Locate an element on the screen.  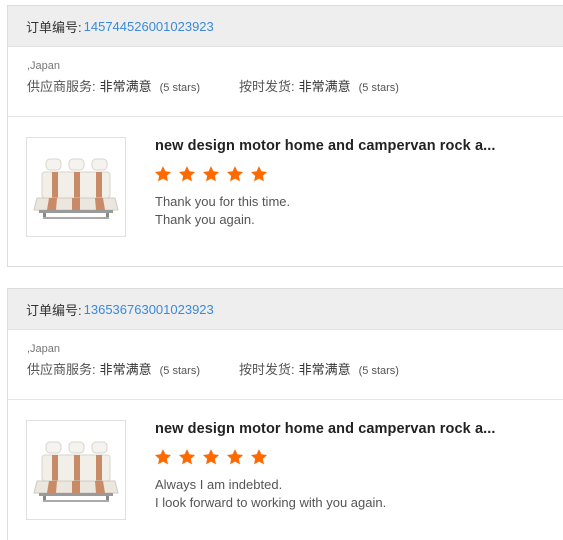
order-header: 订单编号: 136536763001023923 is located at coordinates (285, 309).